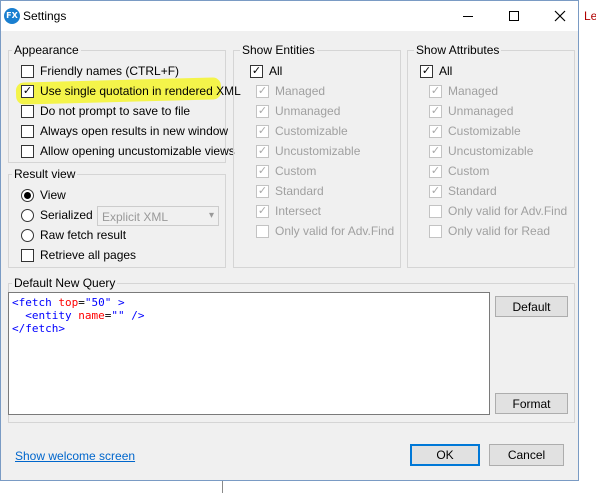 The height and width of the screenshot is (493, 596). I want to click on uncustomizable-views-label: Allow opening uncustomizable views, so click(137, 151).